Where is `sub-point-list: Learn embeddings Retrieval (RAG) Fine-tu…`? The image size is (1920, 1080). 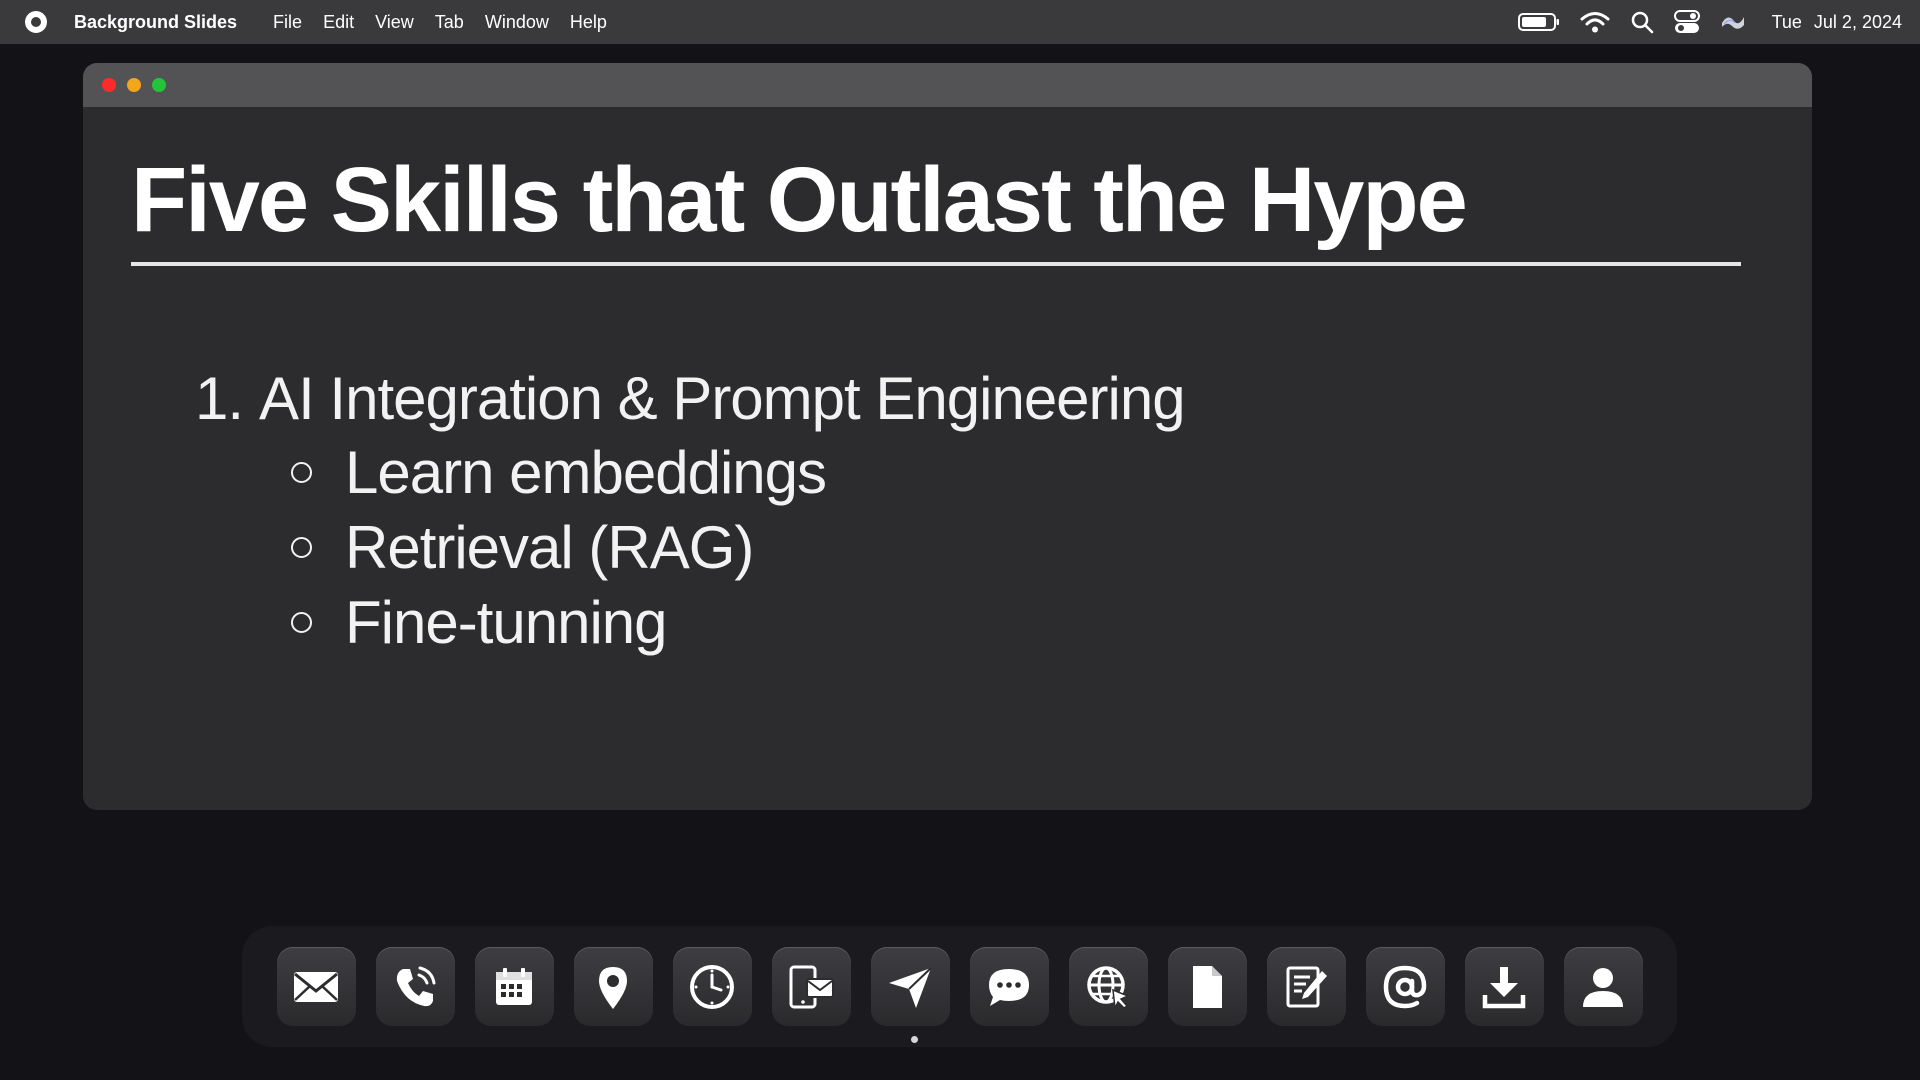 sub-point-list: Learn embeddings Retrieval (RAG) Fine-tu… is located at coordinates (738, 547).